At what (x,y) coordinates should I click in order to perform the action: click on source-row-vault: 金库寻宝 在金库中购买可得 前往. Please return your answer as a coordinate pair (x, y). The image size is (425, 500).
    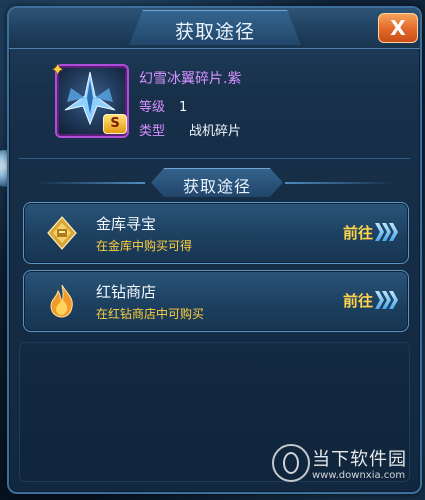
    Looking at the image, I should click on (216, 233).